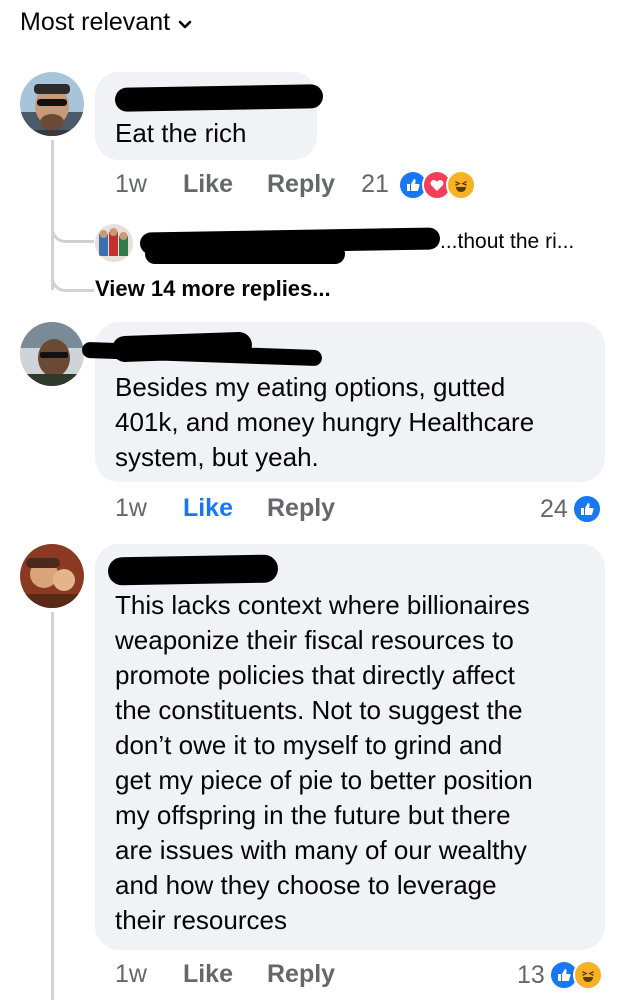 This screenshot has height=1000, width=625. What do you see at coordinates (375, 184) in the screenshot?
I see `reaction-count: 21` at bounding box center [375, 184].